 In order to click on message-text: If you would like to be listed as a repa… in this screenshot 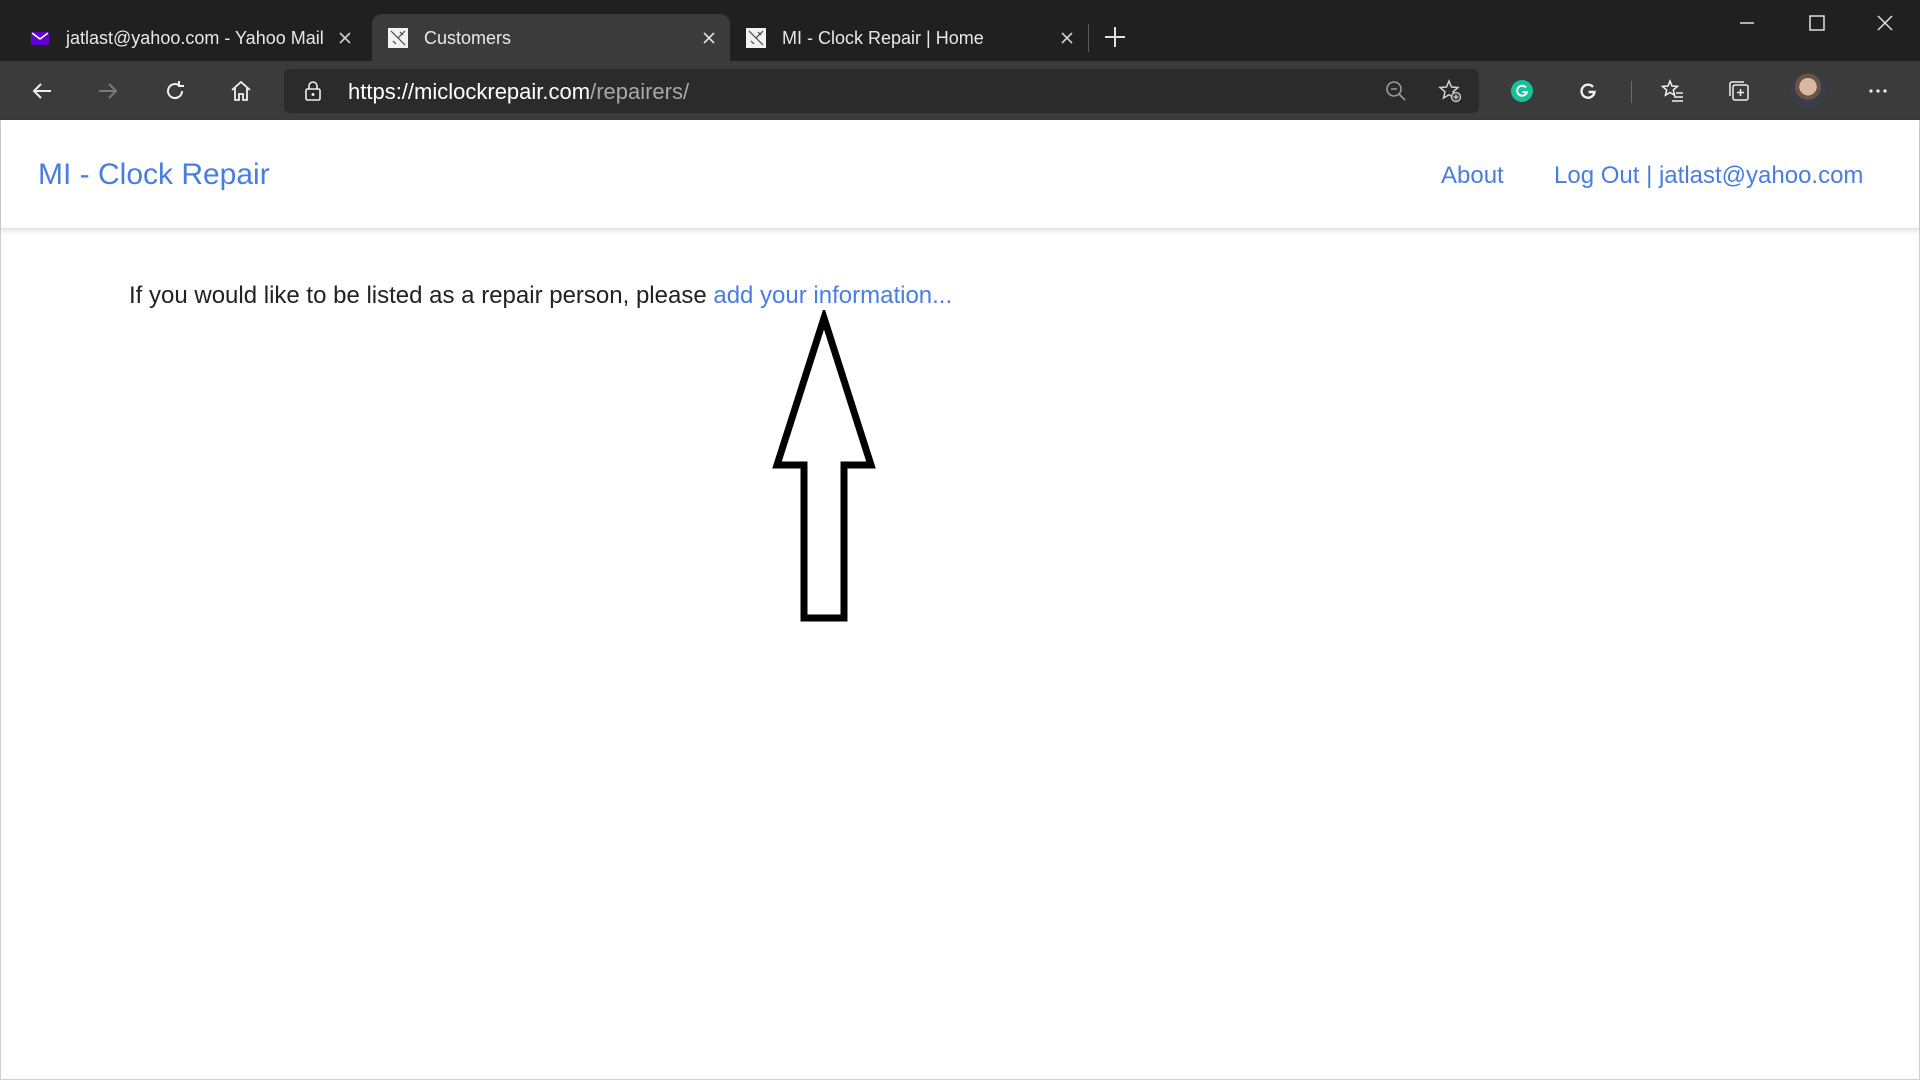, I will do `click(421, 295)`.